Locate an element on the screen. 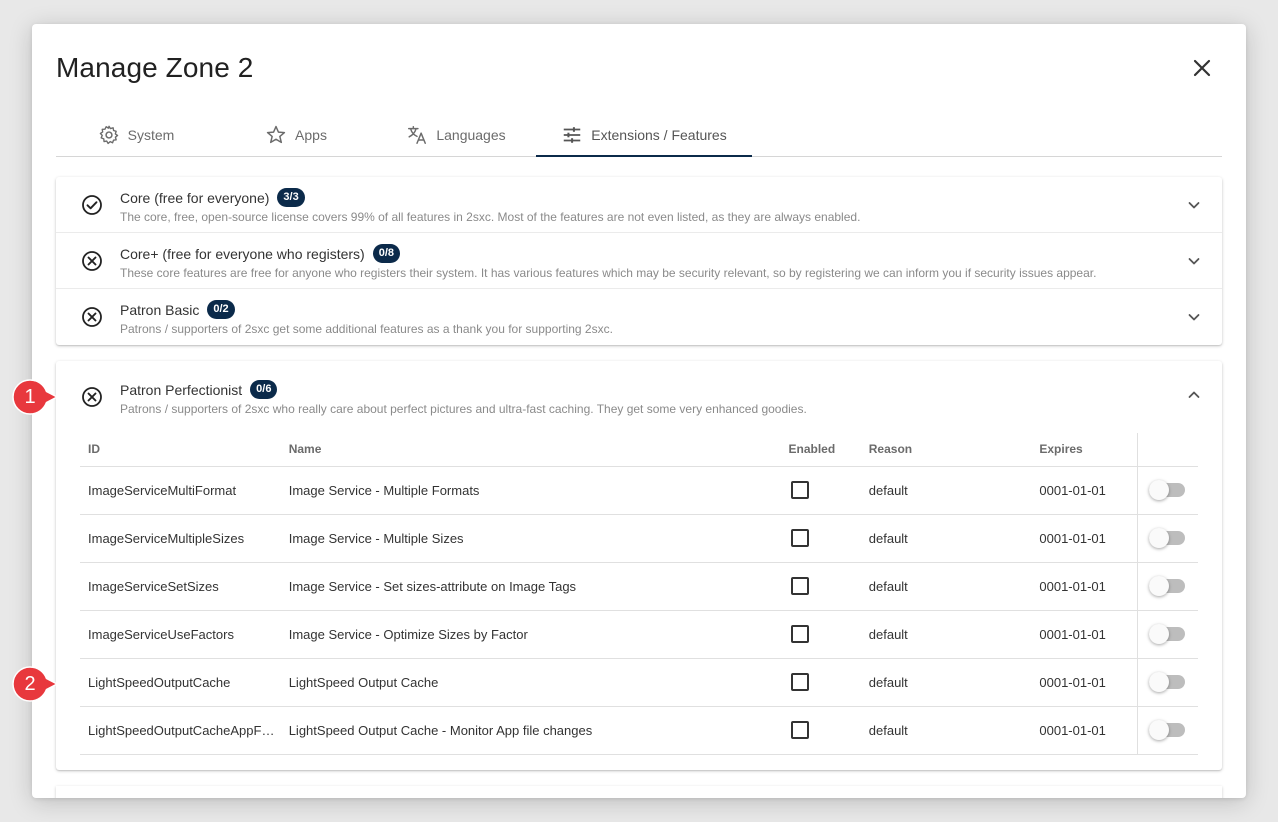  tab-system: System is located at coordinates (136, 135).